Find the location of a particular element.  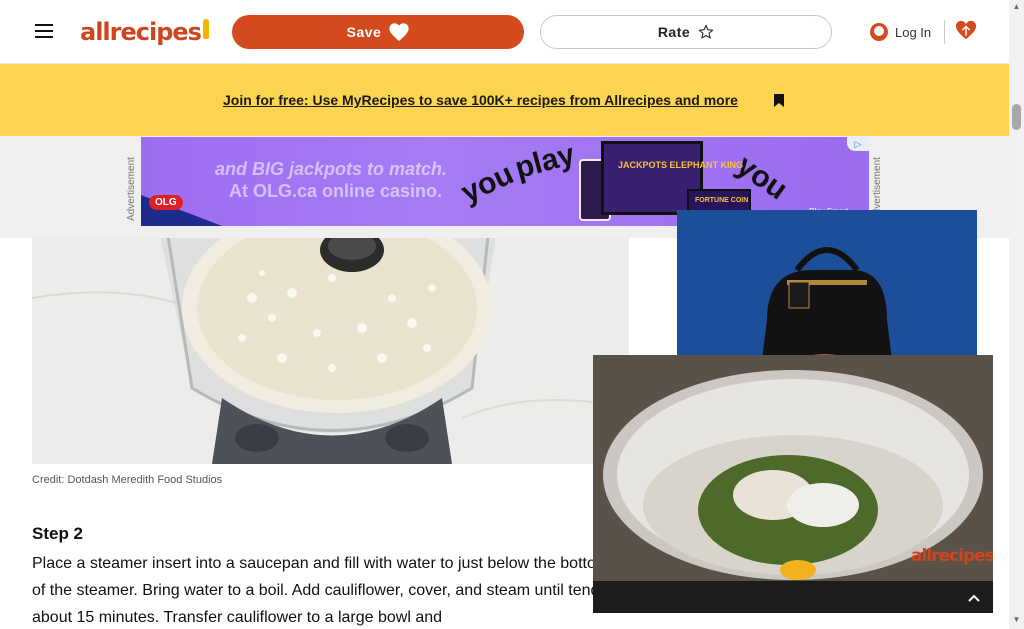

header-divider is located at coordinates (944, 32).